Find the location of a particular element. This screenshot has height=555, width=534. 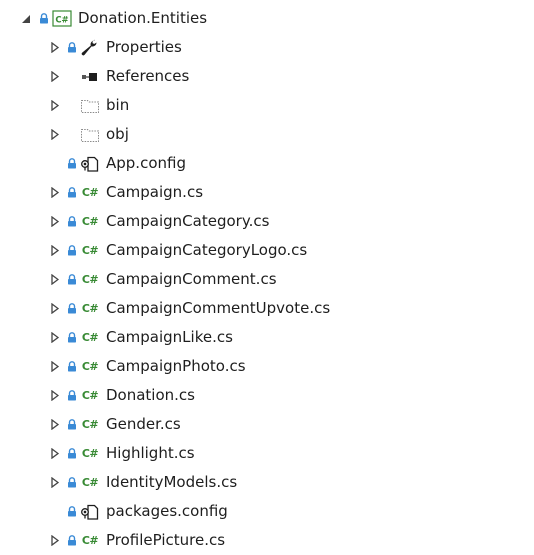

tree-item: C# IdentityModels.cs is located at coordinates (142, 482).